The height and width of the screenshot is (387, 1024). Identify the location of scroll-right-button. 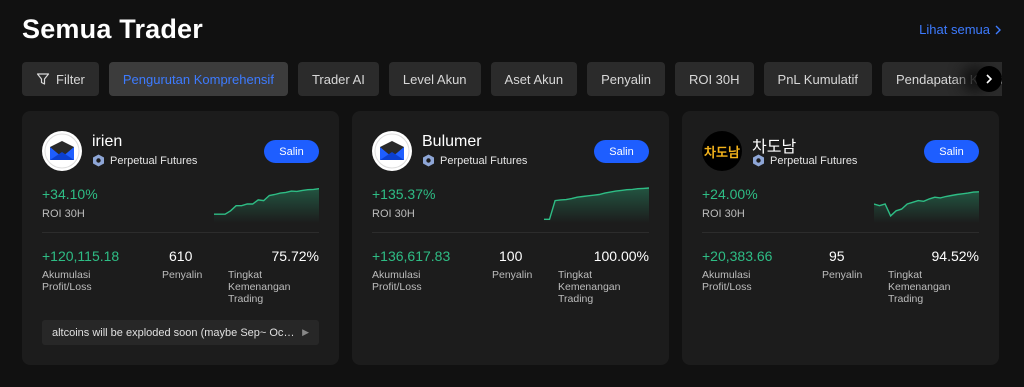
(989, 79).